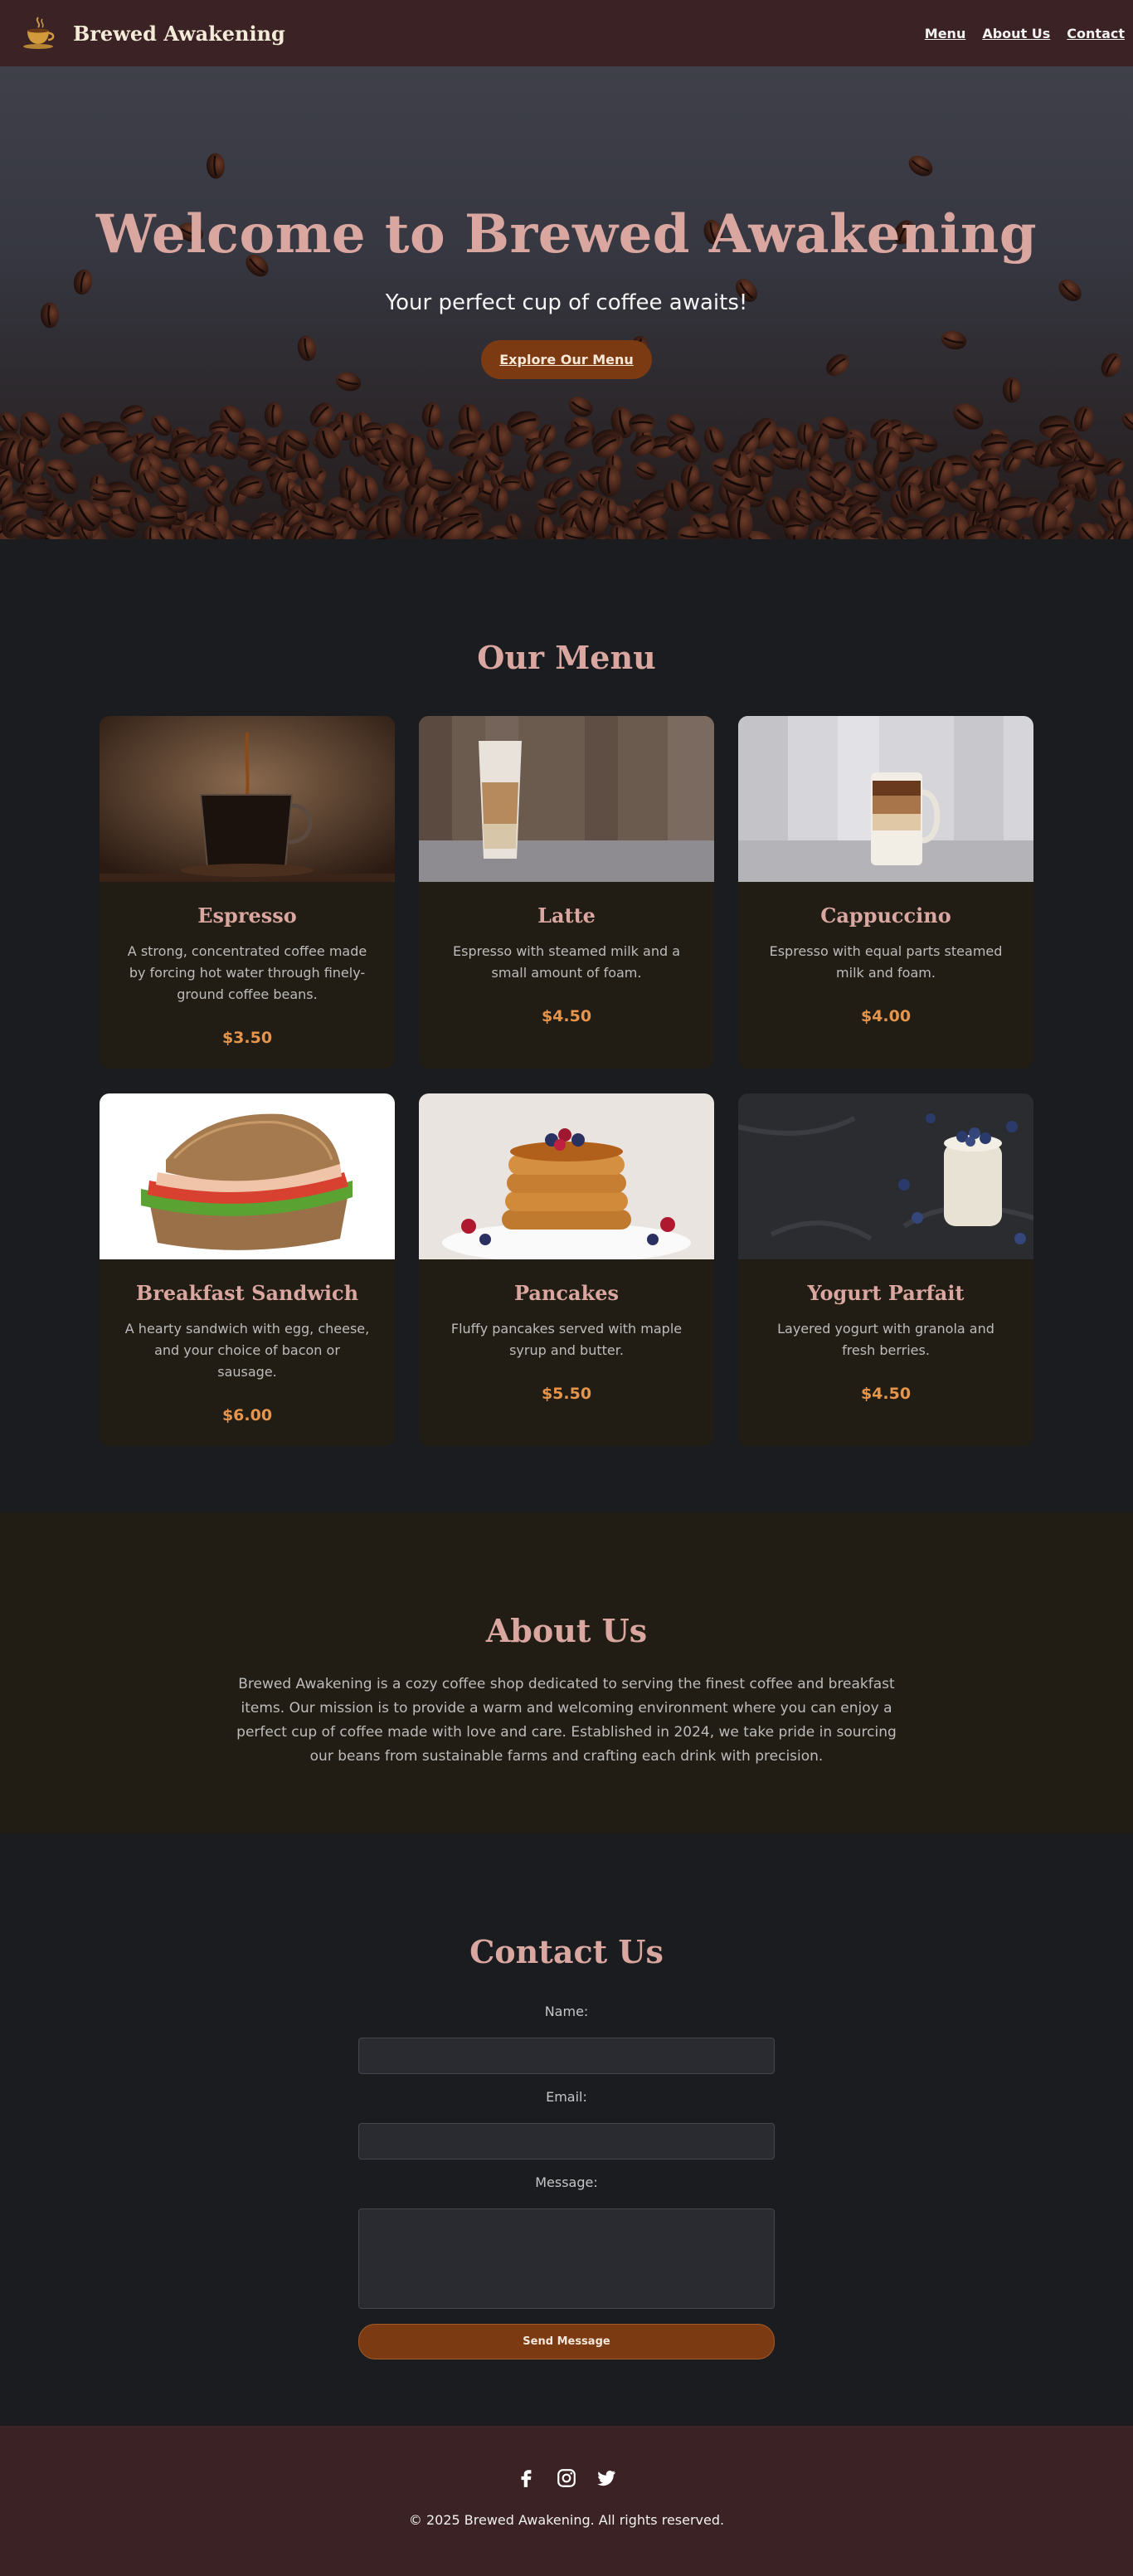 The height and width of the screenshot is (2576, 1133). What do you see at coordinates (567, 799) in the screenshot?
I see `latte-image` at bounding box center [567, 799].